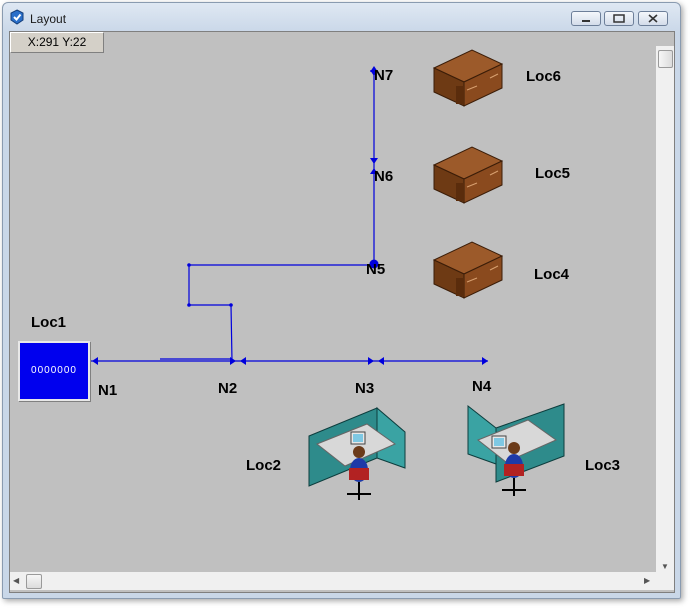  I want to click on scroll-down-icon: ▼, so click(665, 566).